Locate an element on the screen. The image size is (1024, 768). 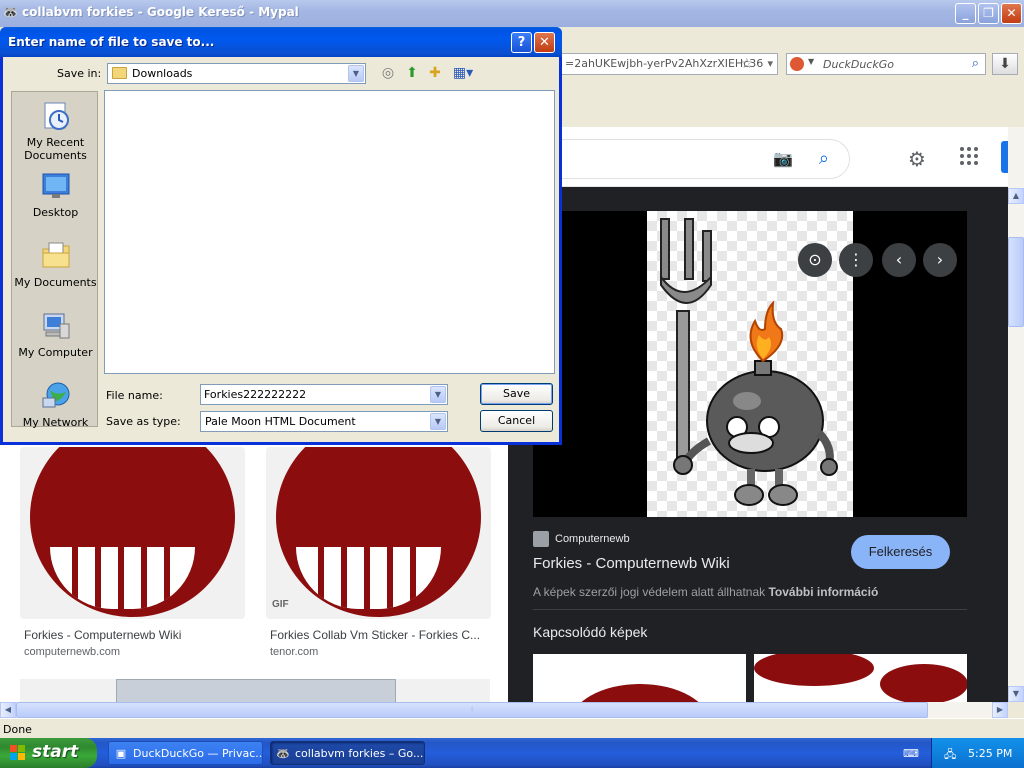
search-bar: ▼ DuckDuckGo ⌕ is located at coordinates (886, 64).